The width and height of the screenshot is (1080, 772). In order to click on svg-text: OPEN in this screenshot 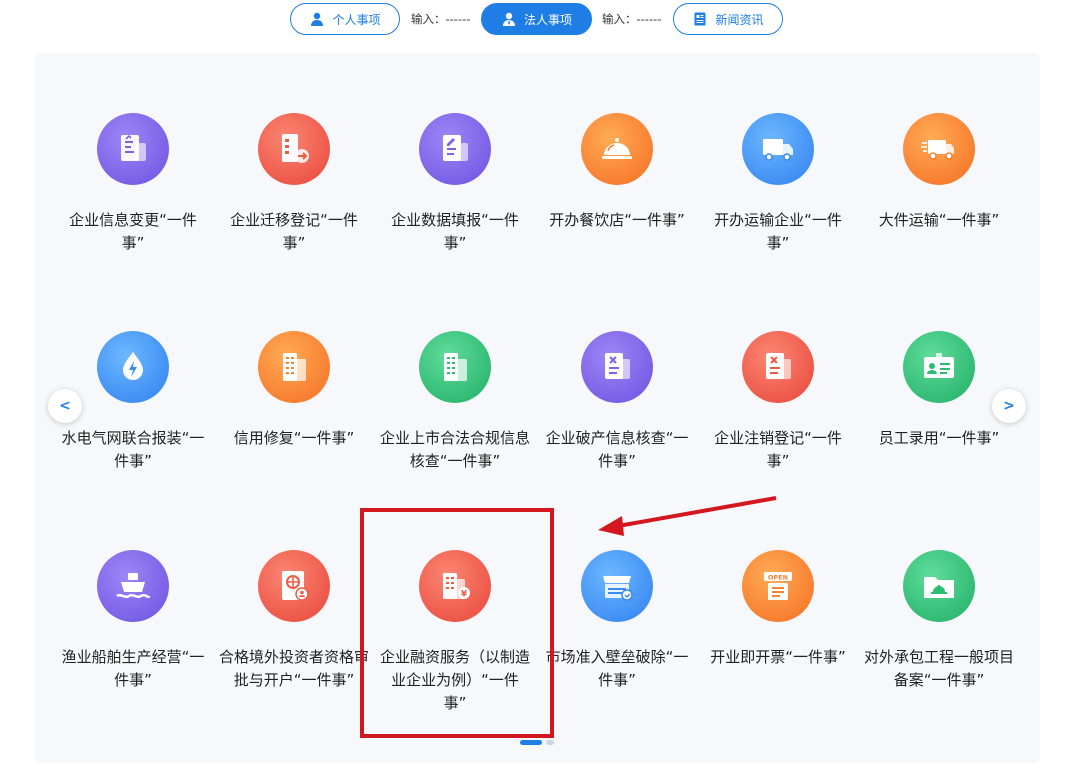, I will do `click(778, 578)`.